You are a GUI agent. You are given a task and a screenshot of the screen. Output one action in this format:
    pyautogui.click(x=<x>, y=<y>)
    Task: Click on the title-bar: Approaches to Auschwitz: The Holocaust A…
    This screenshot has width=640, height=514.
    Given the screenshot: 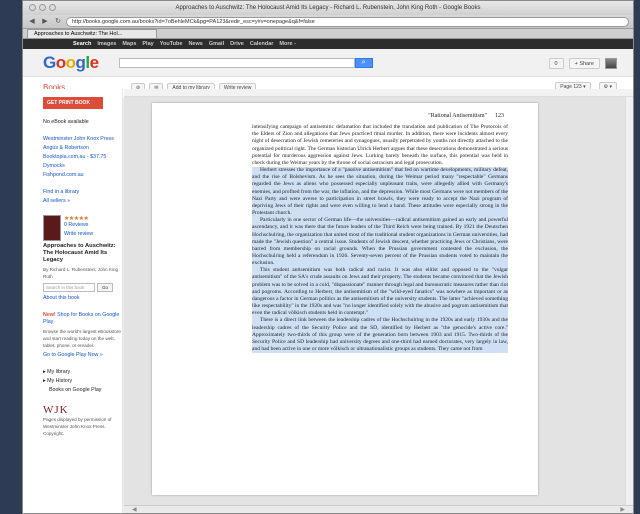 What is the action you would take?
    pyautogui.click(x=328, y=8)
    